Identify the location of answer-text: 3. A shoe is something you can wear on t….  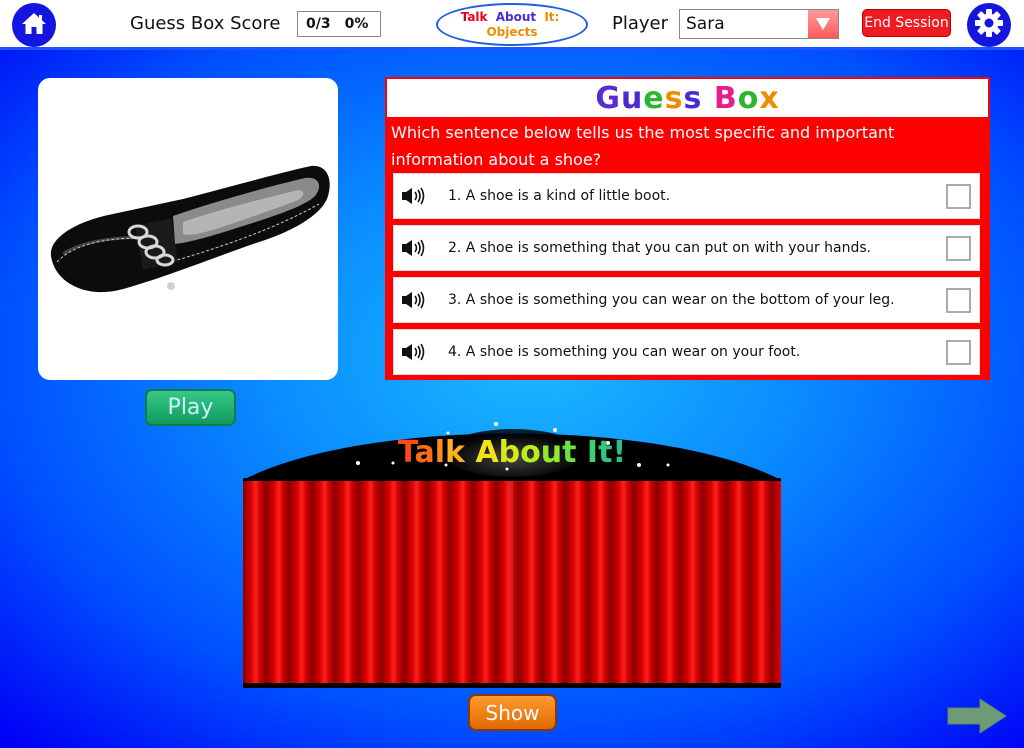
(671, 300).